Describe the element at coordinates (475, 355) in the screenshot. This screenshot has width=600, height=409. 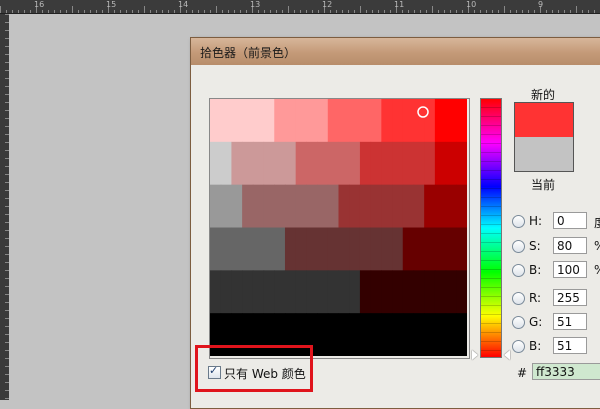
I see `hue-slider-left-arrow-icon` at that location.